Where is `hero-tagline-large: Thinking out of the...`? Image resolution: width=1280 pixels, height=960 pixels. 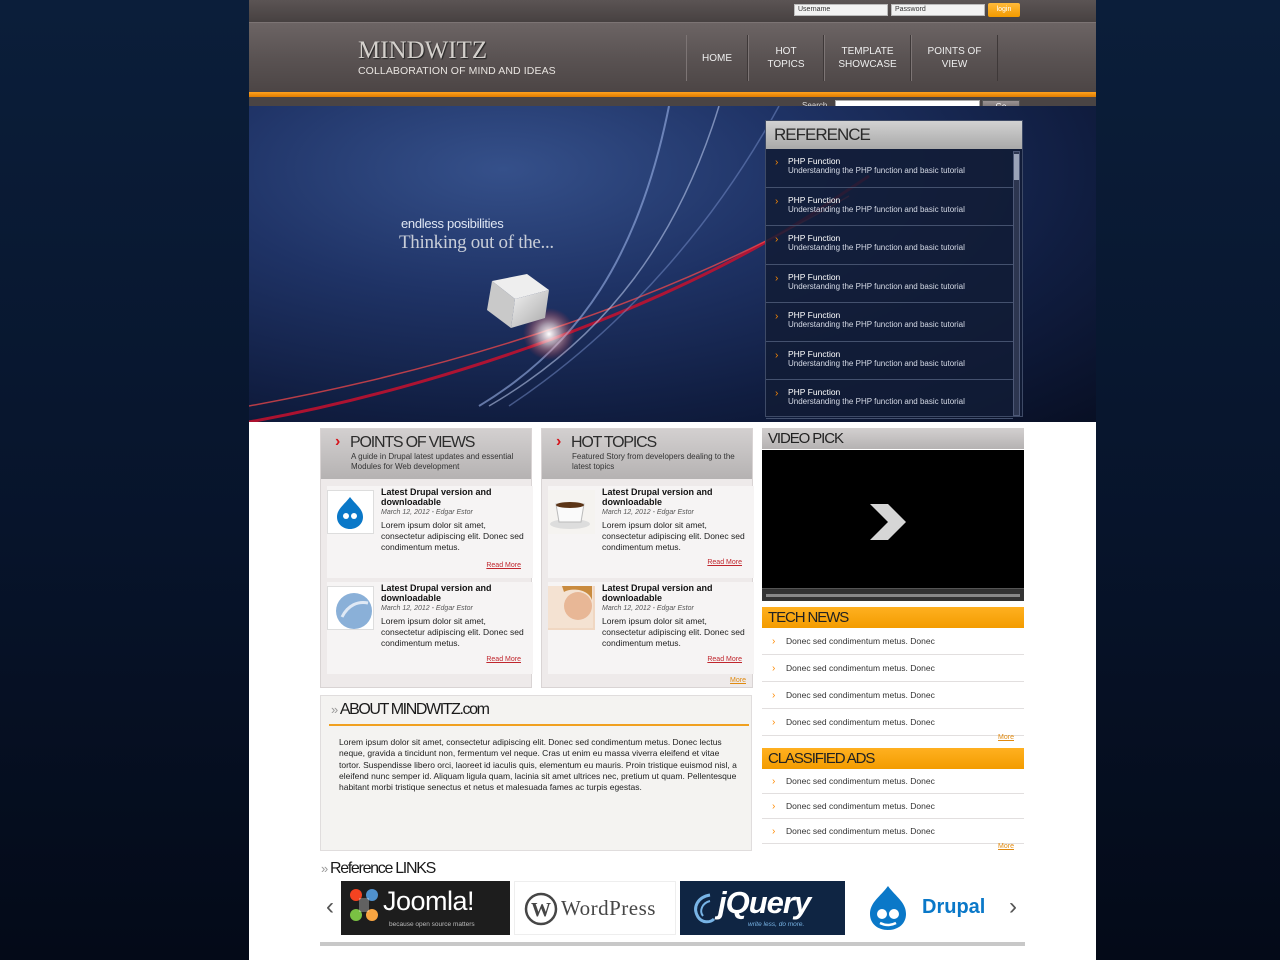 hero-tagline-large: Thinking out of the... is located at coordinates (476, 242).